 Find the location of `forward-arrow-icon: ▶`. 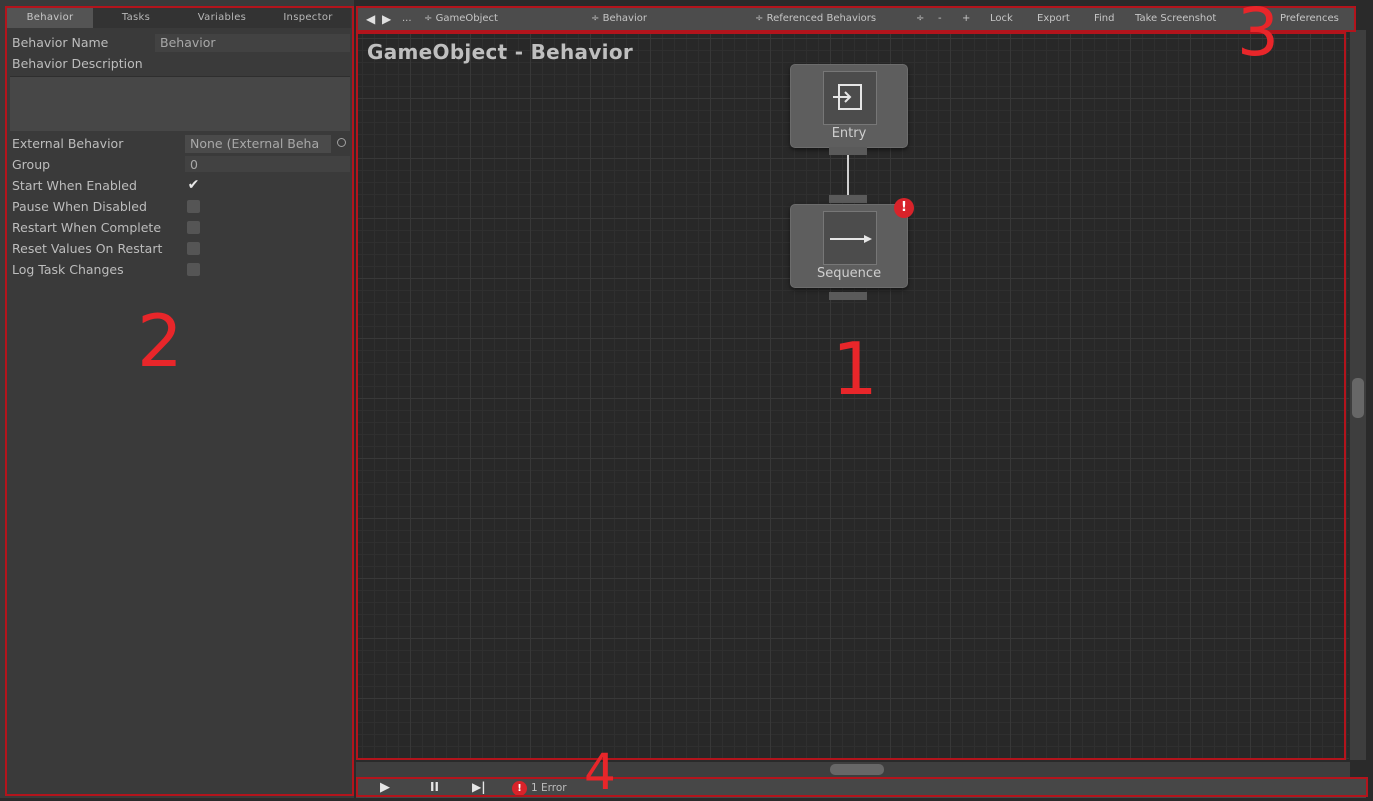

forward-arrow-icon: ▶ is located at coordinates (386, 19).